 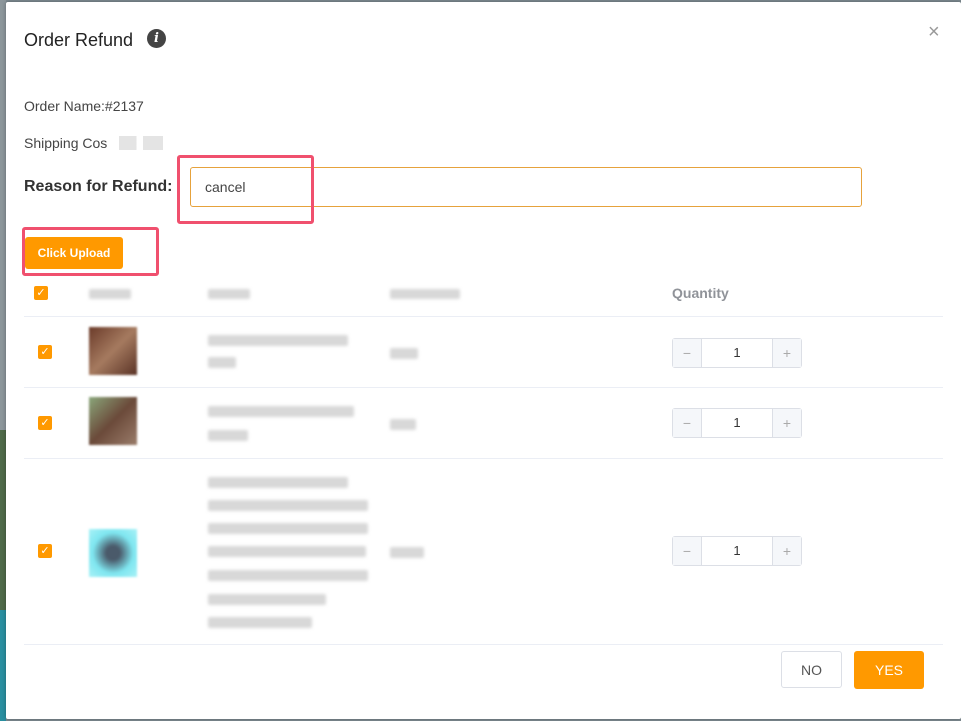 I want to click on yes-button: YES, so click(x=889, y=670).